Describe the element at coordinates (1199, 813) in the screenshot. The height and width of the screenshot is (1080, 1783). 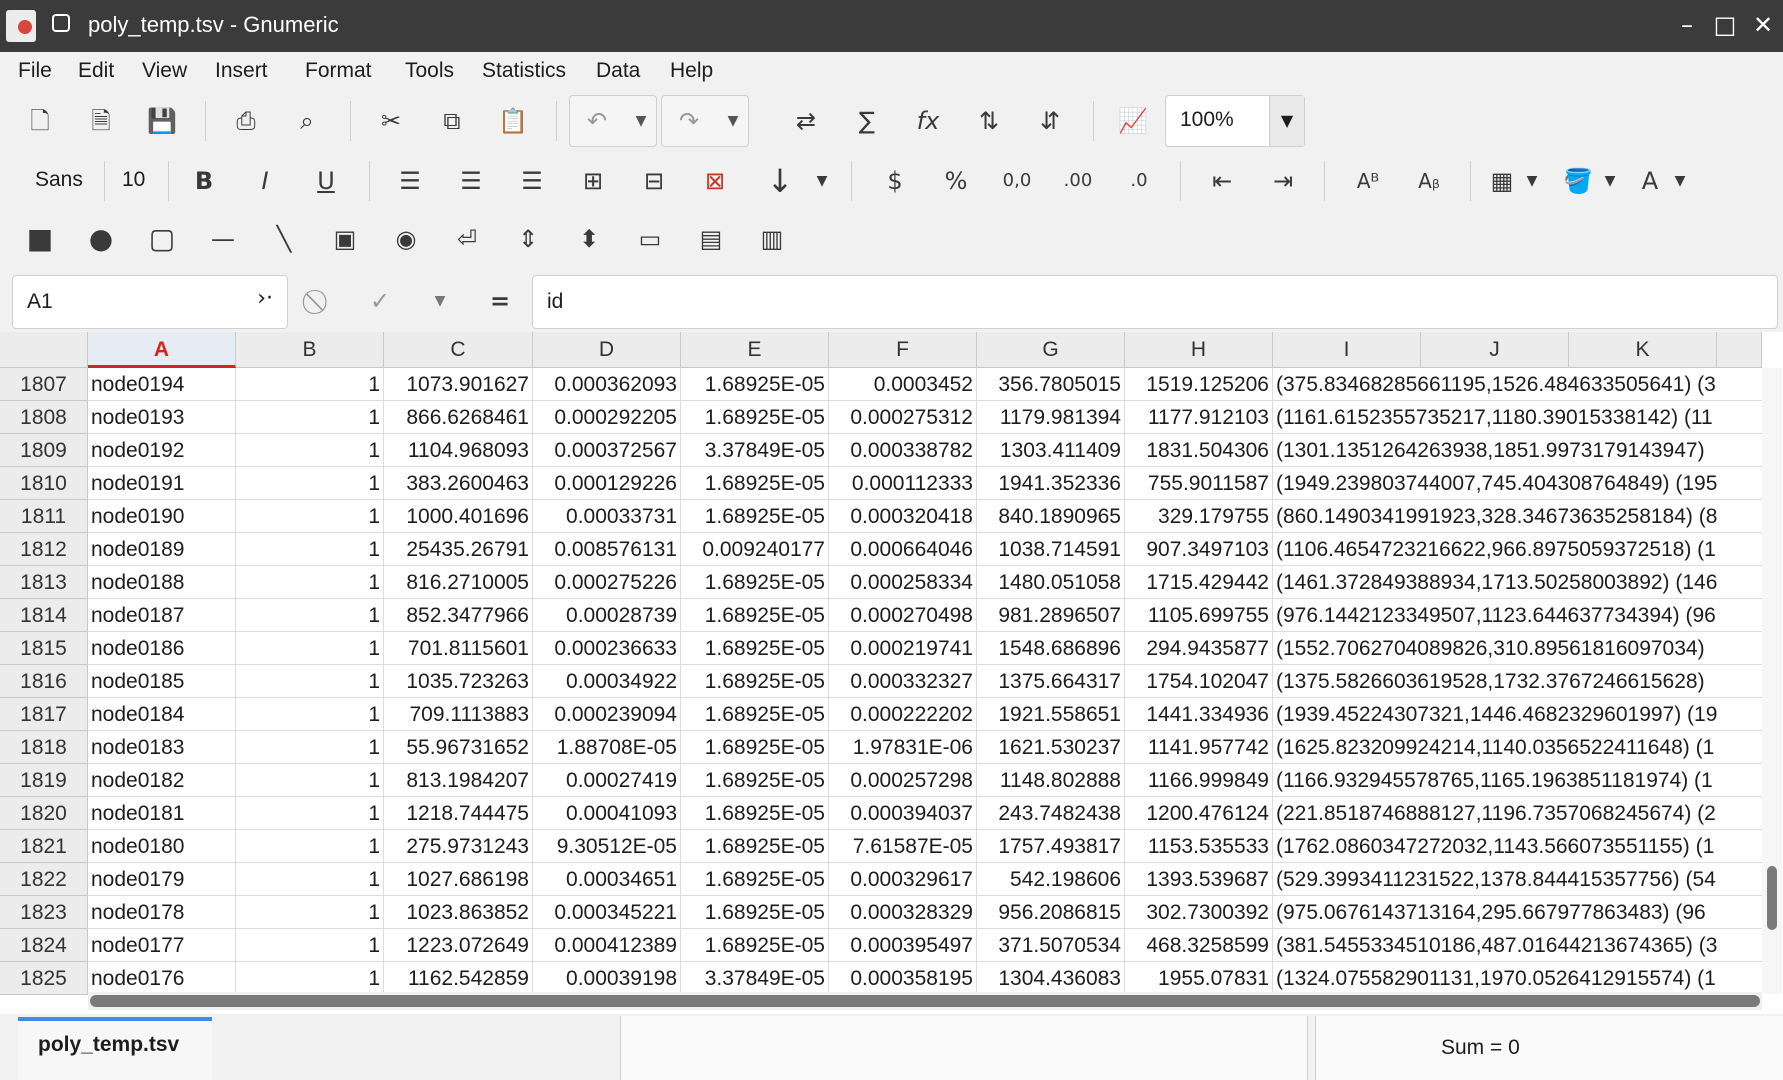
I see `cell-h: 1200.476124` at that location.